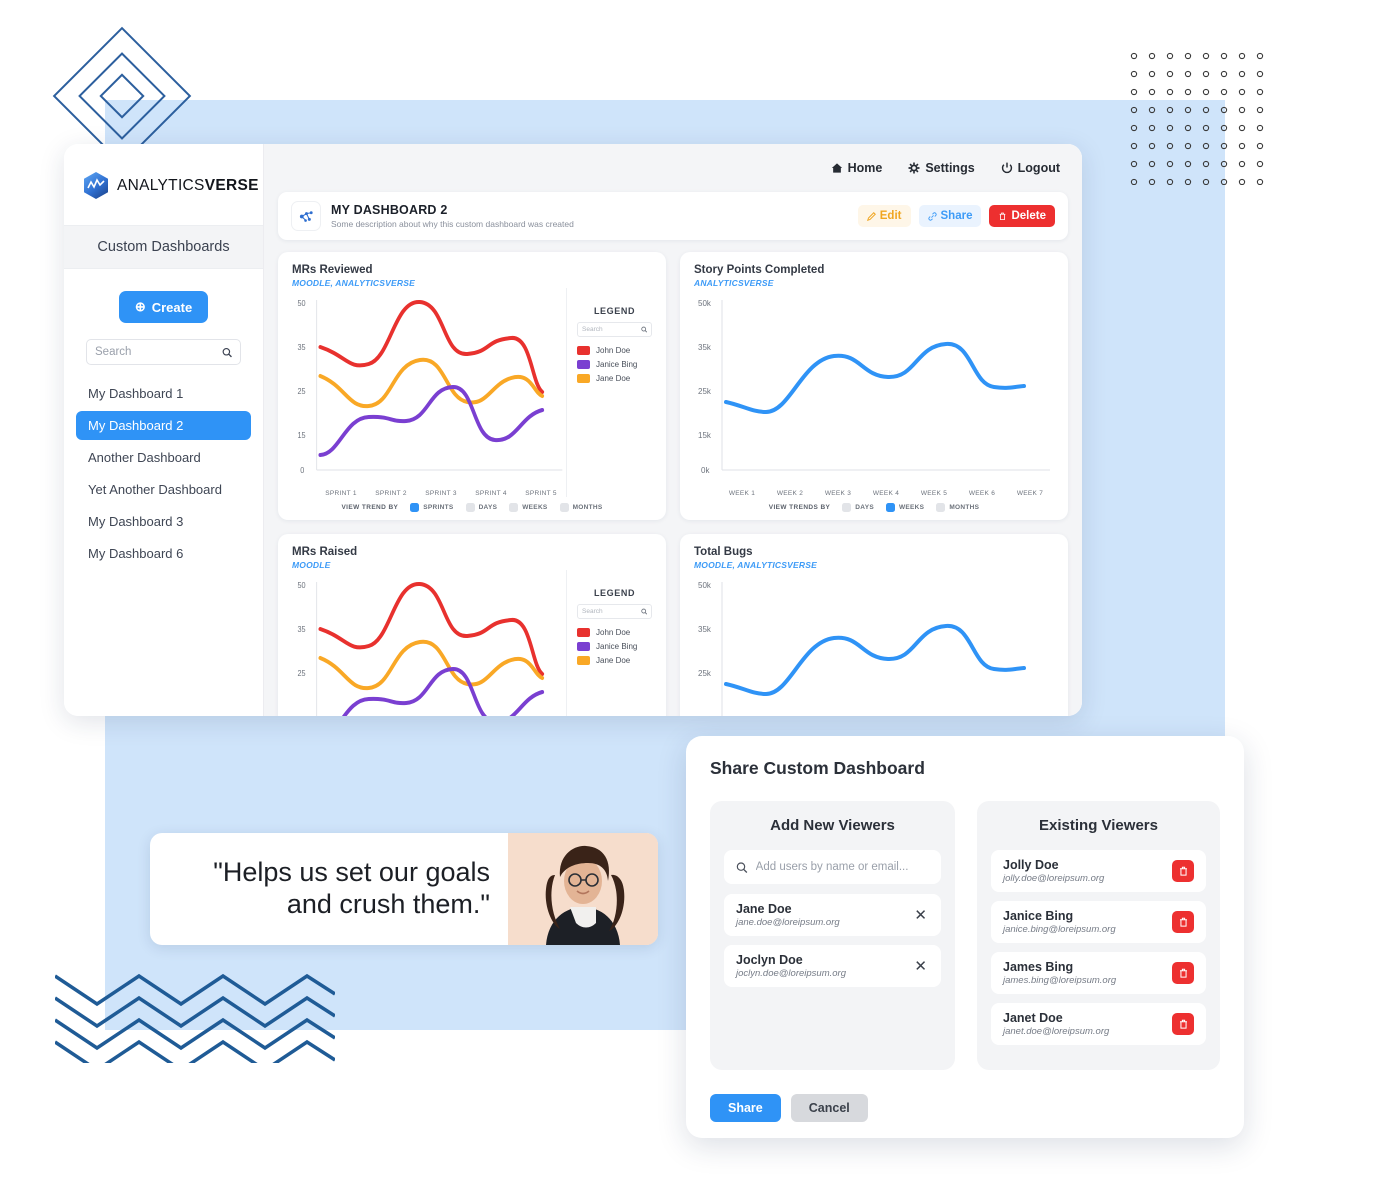 This screenshot has height=1204, width=1376. Describe the element at coordinates (370, 507) in the screenshot. I see `trend-label: VIEW TREND BY` at that location.